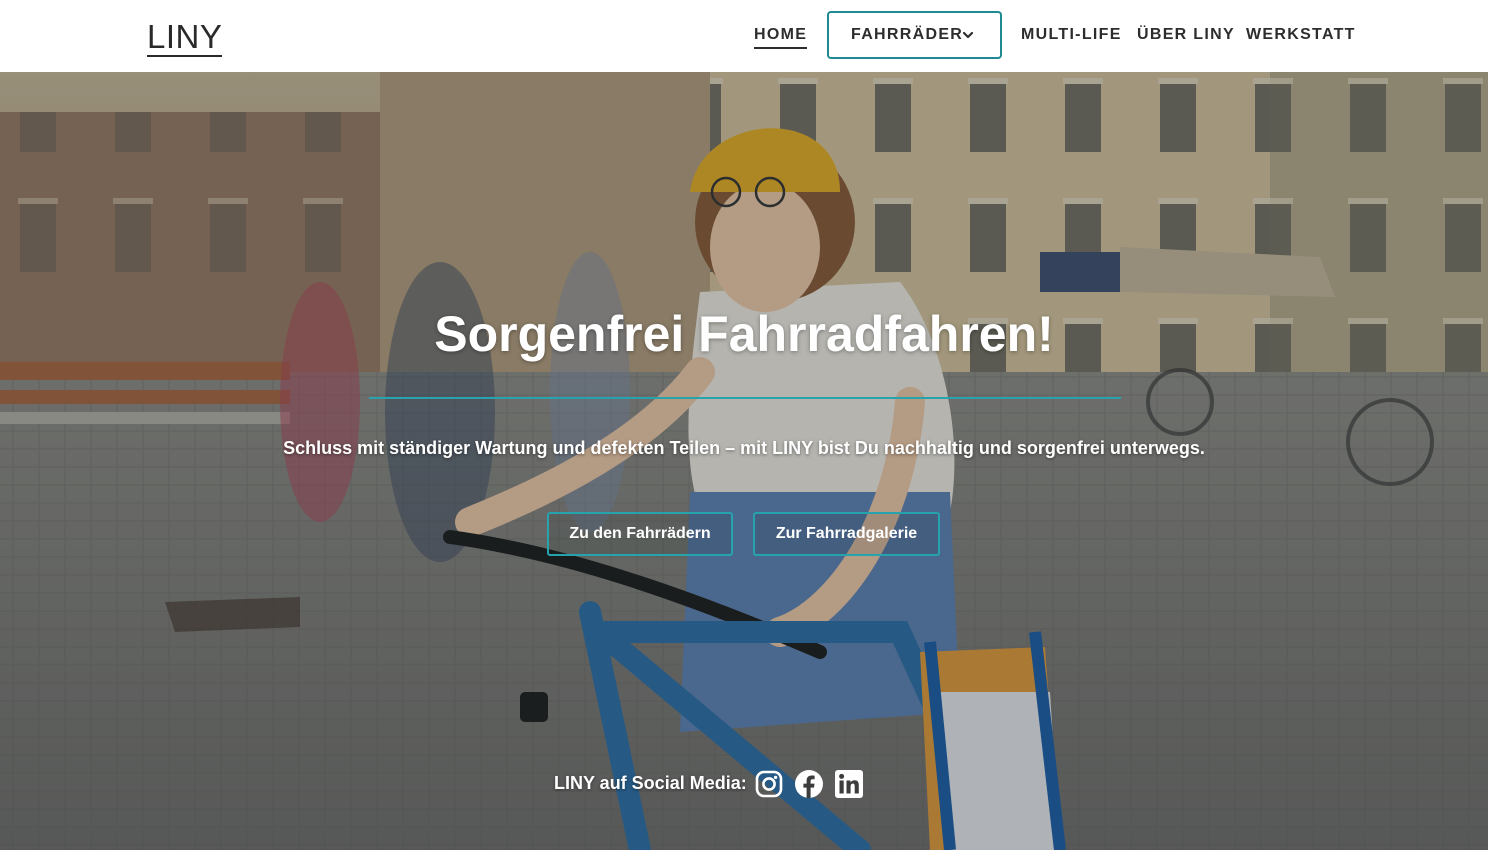  Describe the element at coordinates (1301, 35) in the screenshot. I see `nav-item-werkstatt: WERKSTATT` at that location.